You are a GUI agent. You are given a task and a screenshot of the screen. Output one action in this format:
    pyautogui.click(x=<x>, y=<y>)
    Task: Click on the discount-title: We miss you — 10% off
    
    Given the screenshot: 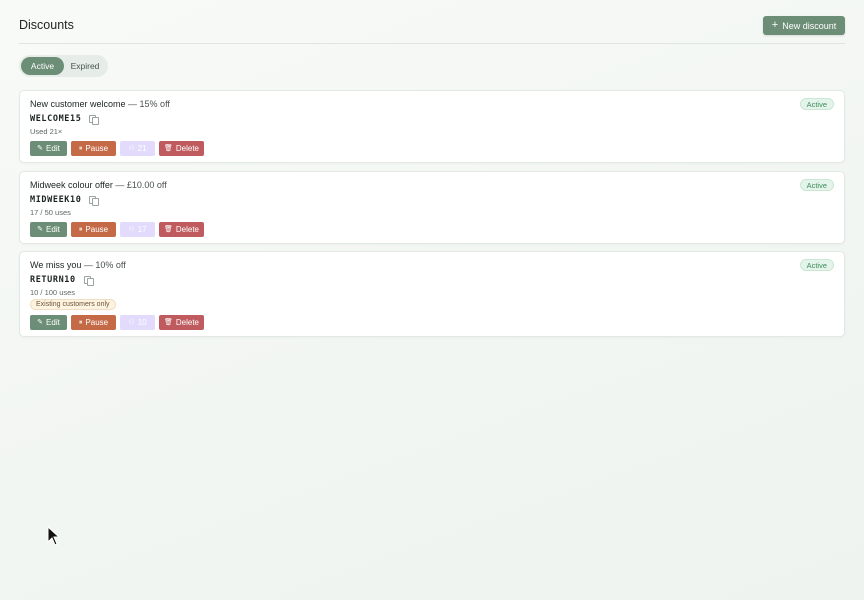 What is the action you would take?
    pyautogui.click(x=78, y=265)
    